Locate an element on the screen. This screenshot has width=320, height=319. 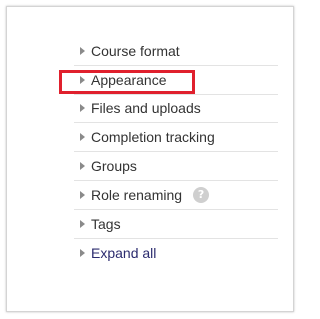
section-completion-tracking: Completion tracking is located at coordinates (176, 138).